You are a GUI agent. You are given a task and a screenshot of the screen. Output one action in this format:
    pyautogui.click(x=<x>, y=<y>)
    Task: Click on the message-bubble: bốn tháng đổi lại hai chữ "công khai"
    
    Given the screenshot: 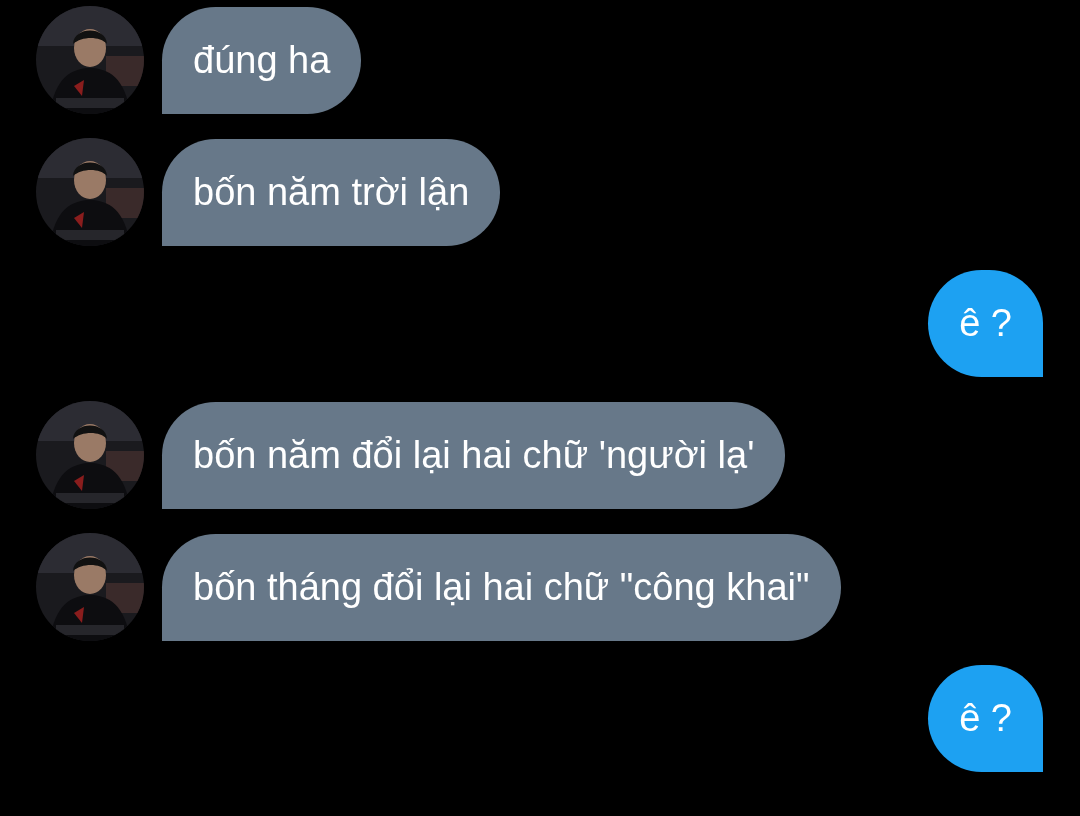 What is the action you would take?
    pyautogui.click(x=501, y=587)
    